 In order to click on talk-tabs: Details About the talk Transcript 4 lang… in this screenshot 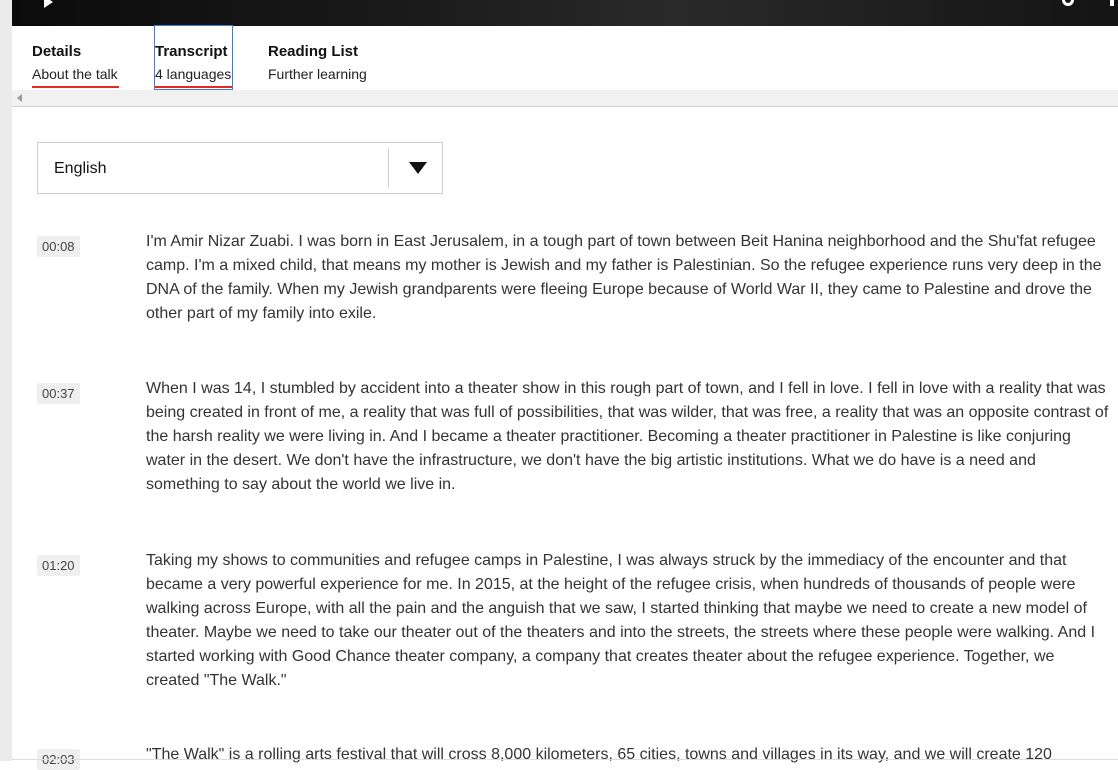, I will do `click(565, 57)`.